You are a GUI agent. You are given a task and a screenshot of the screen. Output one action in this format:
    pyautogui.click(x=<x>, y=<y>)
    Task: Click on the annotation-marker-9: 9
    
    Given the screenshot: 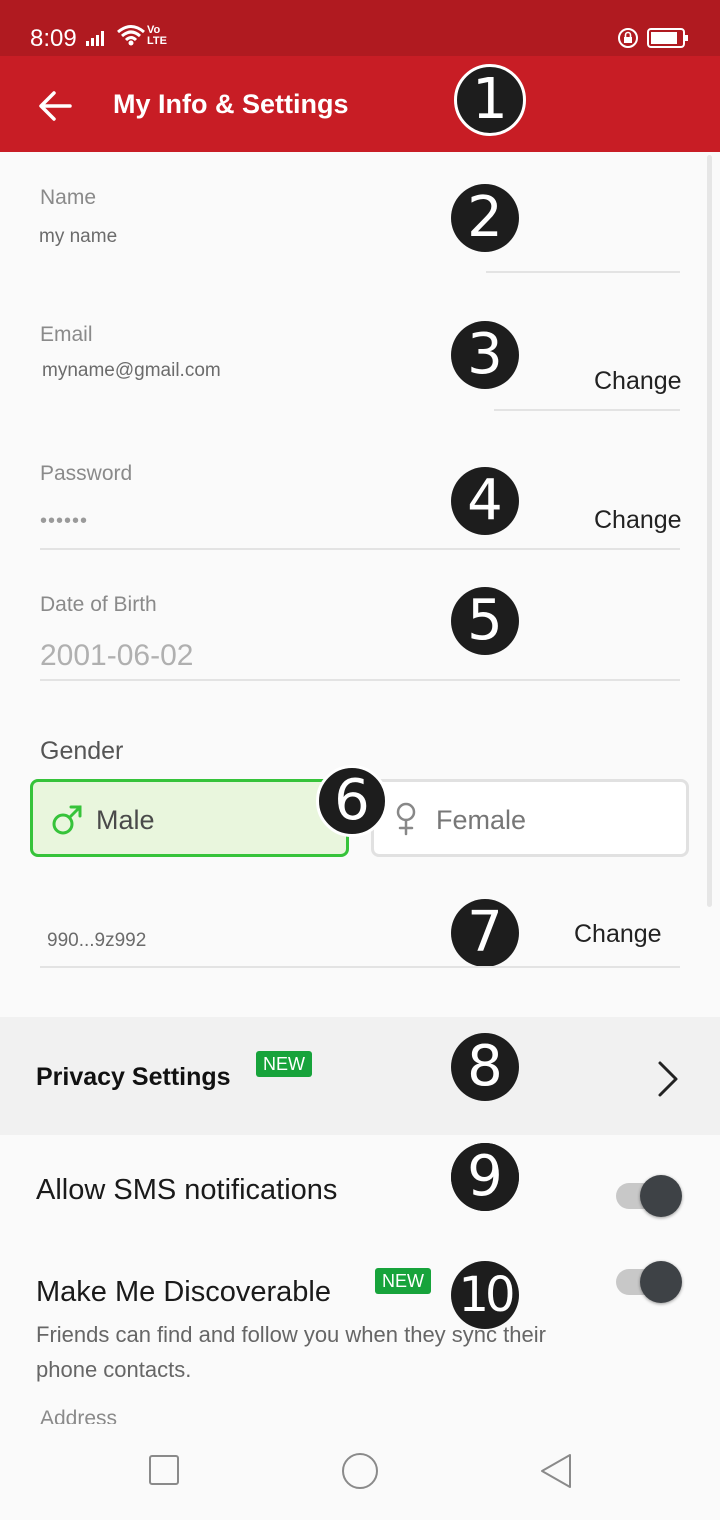 What is the action you would take?
    pyautogui.click(x=485, y=1177)
    